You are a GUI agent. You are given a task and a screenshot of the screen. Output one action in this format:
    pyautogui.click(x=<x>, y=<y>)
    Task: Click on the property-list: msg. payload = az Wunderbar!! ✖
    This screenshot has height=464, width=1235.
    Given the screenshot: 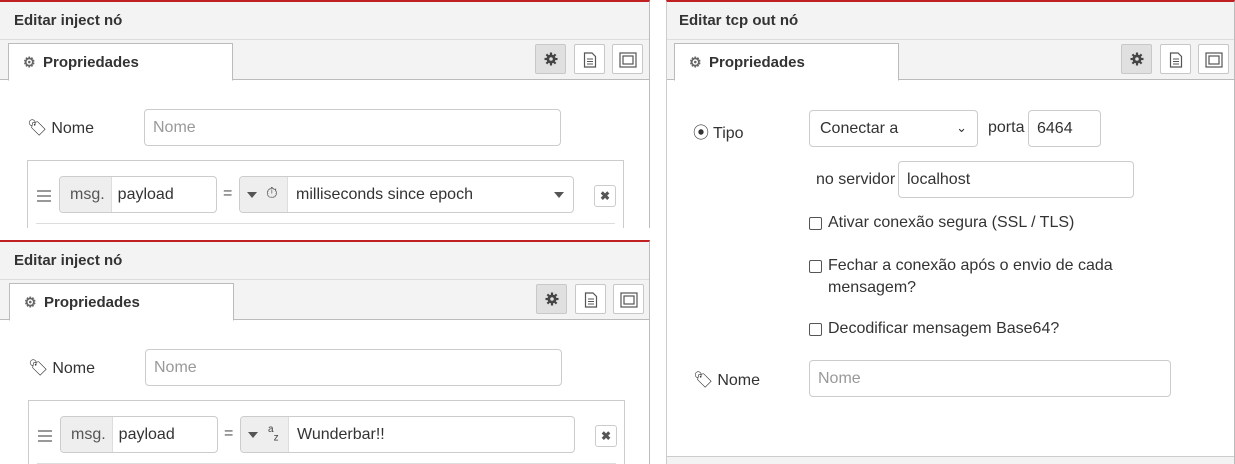 What is the action you would take?
    pyautogui.click(x=326, y=432)
    